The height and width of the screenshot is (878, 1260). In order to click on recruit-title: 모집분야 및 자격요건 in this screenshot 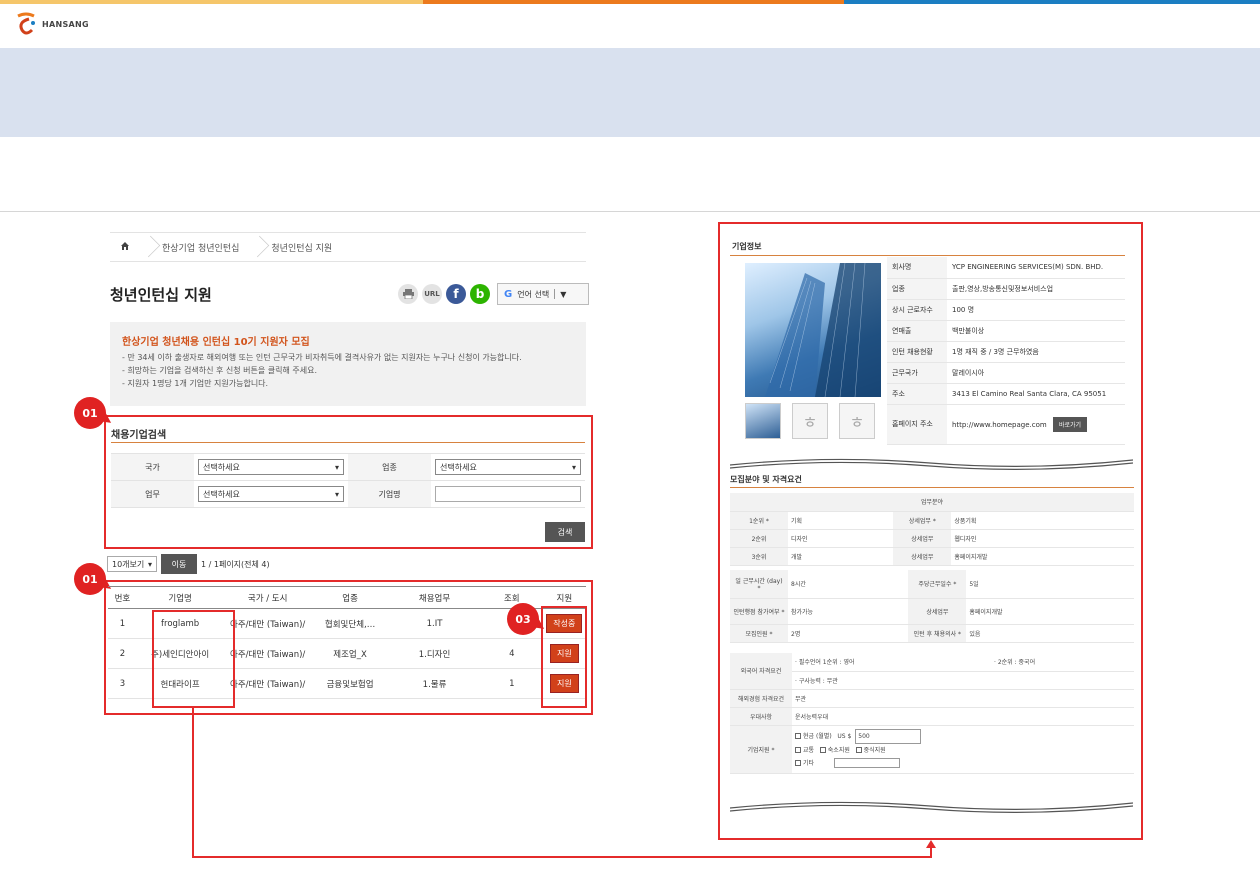, I will do `click(766, 479)`.